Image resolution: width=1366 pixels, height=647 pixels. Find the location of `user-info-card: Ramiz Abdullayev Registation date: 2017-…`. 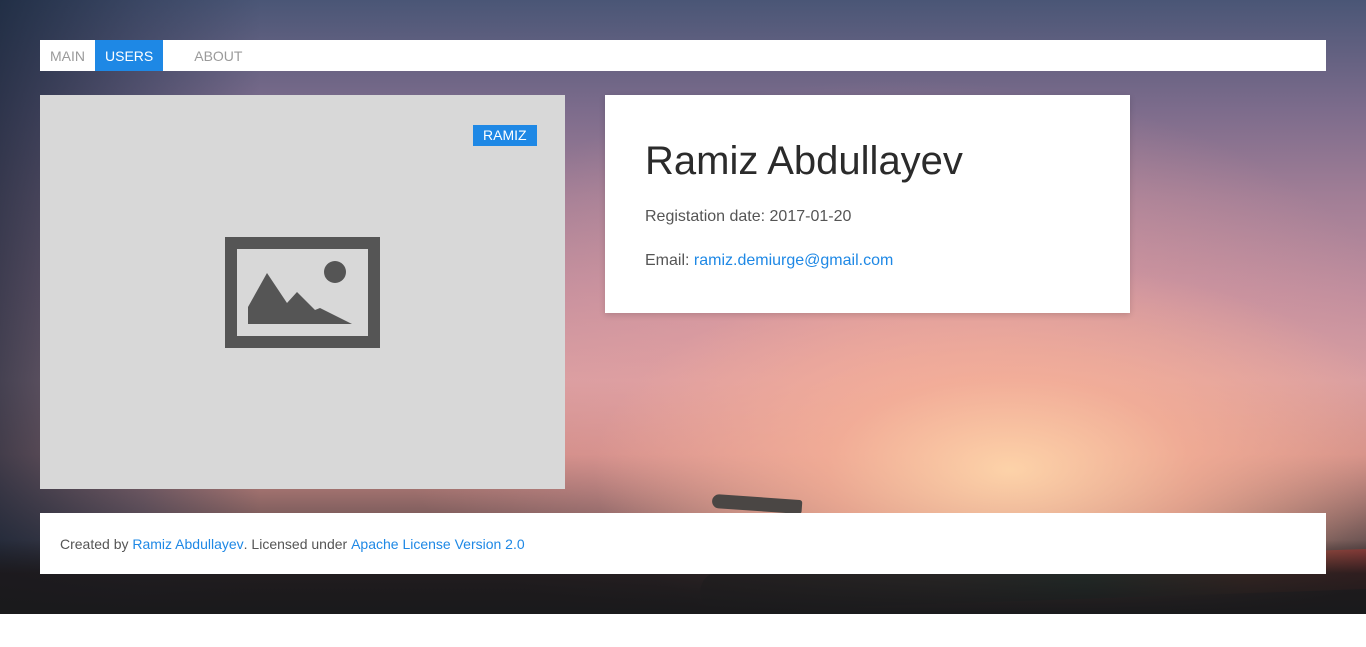

user-info-card: Ramiz Abdullayev Registation date: 2017-… is located at coordinates (867, 204).